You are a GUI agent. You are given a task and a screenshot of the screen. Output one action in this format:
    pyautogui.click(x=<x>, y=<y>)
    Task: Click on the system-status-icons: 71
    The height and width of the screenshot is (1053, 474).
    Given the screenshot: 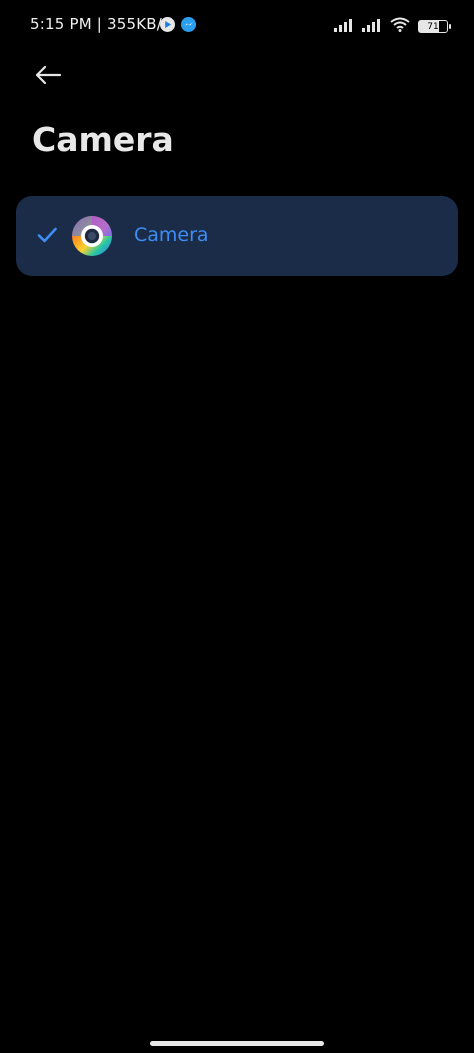 What is the action you would take?
    pyautogui.click(x=392, y=26)
    